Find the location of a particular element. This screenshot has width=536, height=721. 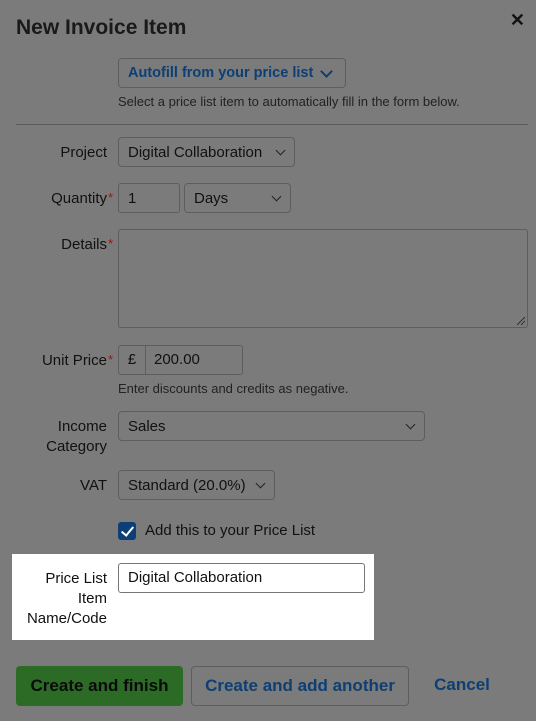

autofill-label: Autofill from your price list is located at coordinates (221, 73).